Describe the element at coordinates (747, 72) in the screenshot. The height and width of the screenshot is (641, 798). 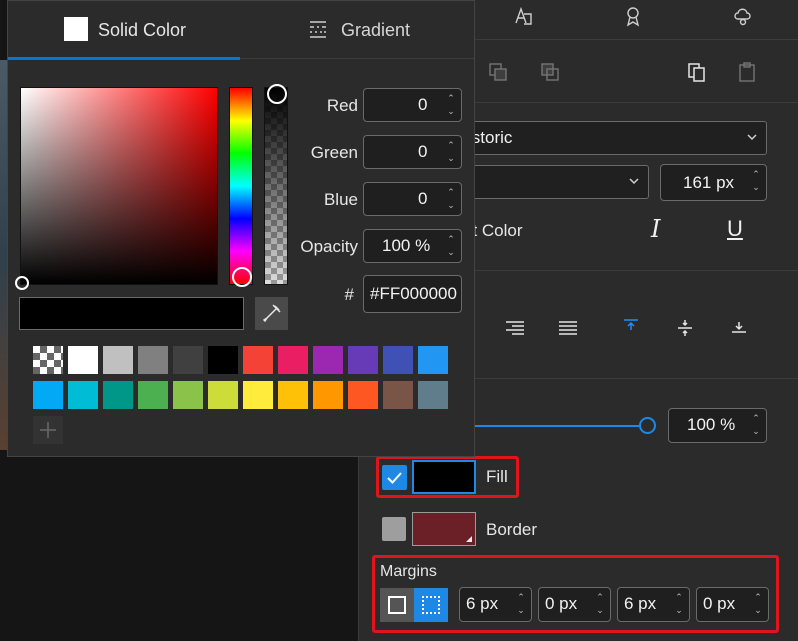
I see `paste-icon` at that location.